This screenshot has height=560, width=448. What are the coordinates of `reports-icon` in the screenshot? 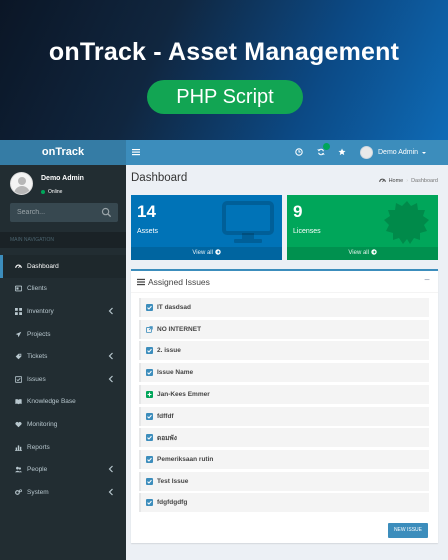 It's located at (18, 447).